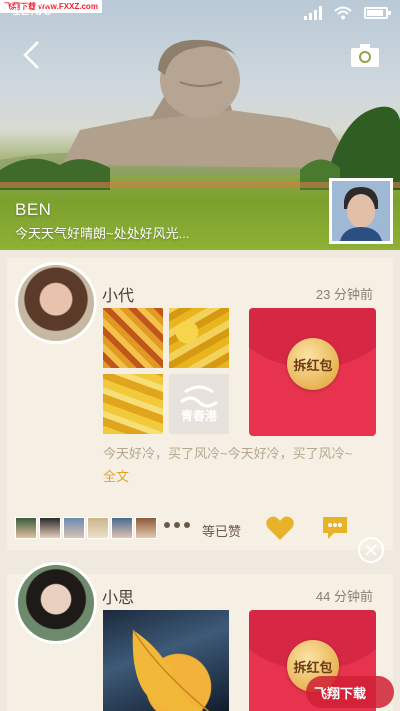 This screenshot has width=400, height=711. I want to click on post-text: 今天好冷，买了风冷~今天好冷，买了风冷~, so click(228, 453).